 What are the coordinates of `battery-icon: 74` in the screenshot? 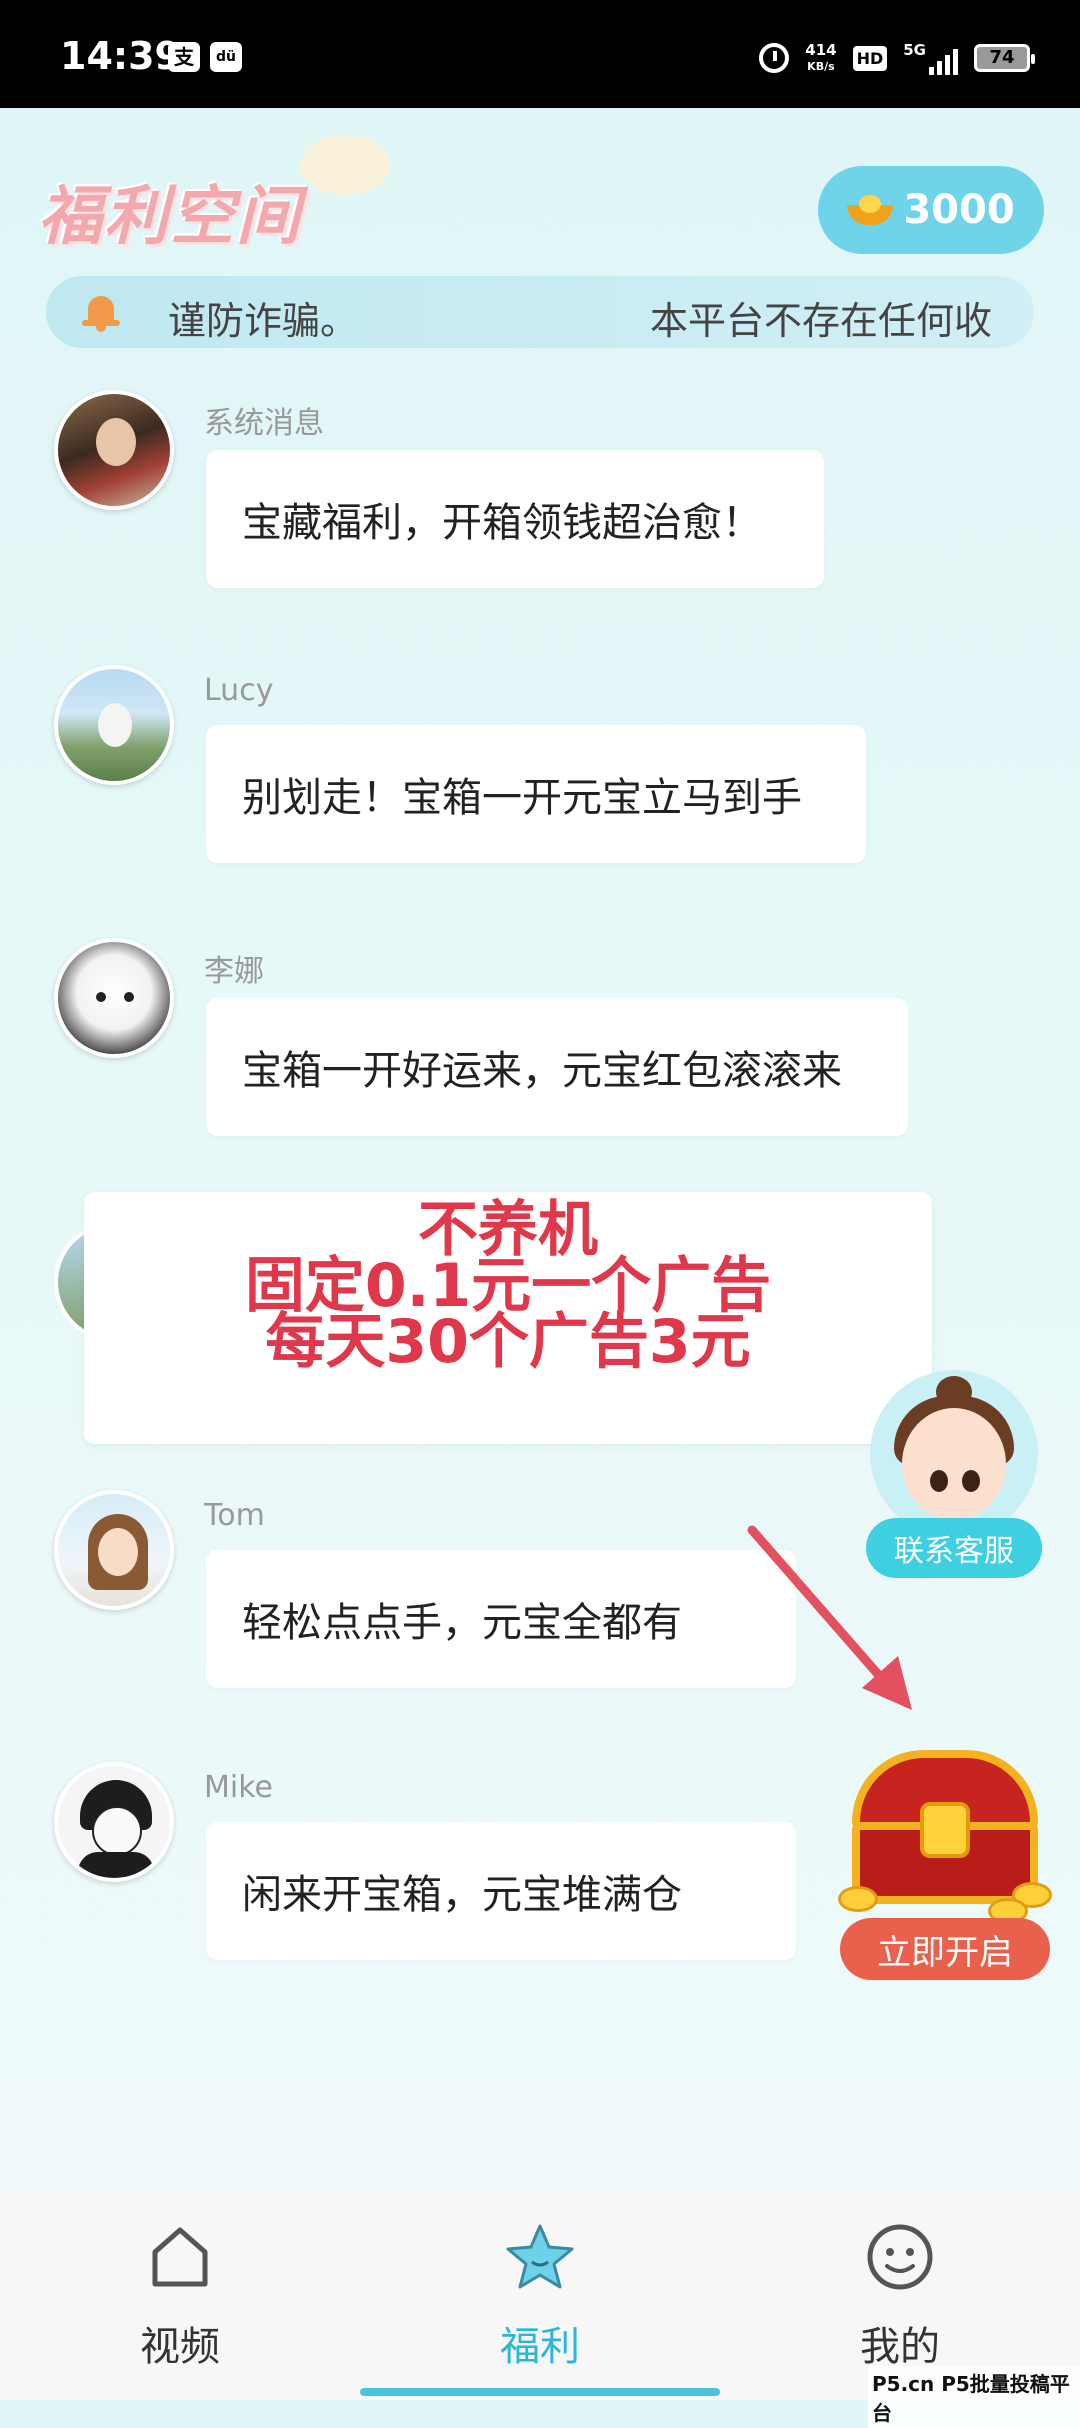 It's located at (1004, 58).